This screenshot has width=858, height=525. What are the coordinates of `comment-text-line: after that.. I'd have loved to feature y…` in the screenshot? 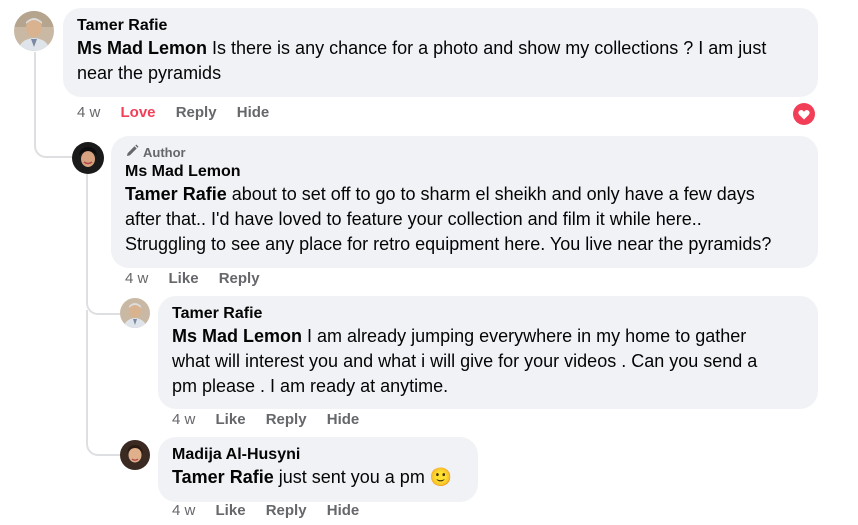 It's located at (413, 219).